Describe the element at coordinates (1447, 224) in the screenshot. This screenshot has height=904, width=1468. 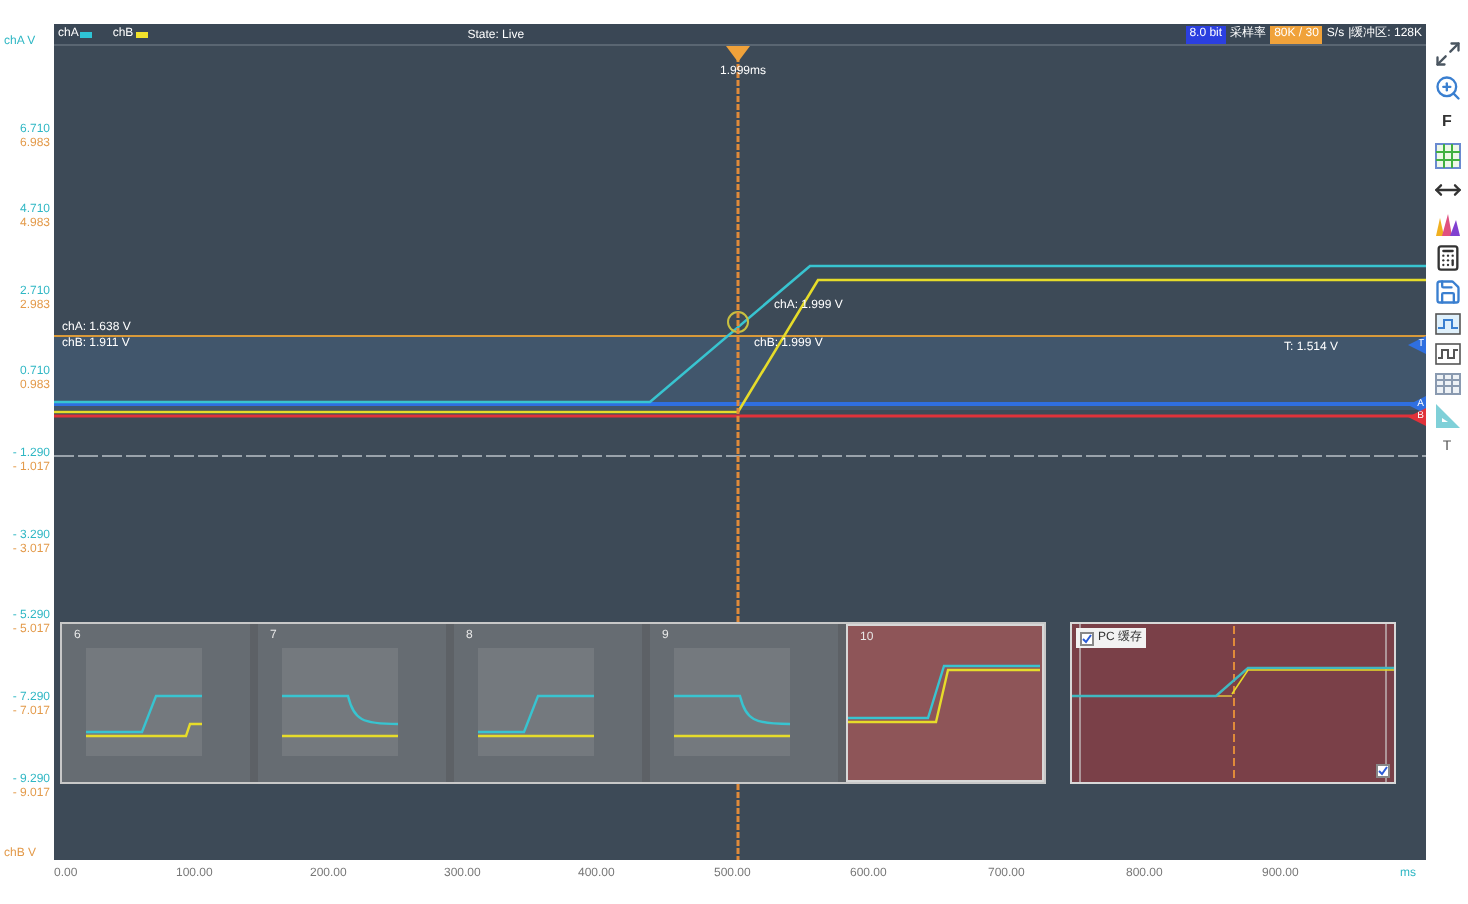
I see `histogram-icon` at that location.